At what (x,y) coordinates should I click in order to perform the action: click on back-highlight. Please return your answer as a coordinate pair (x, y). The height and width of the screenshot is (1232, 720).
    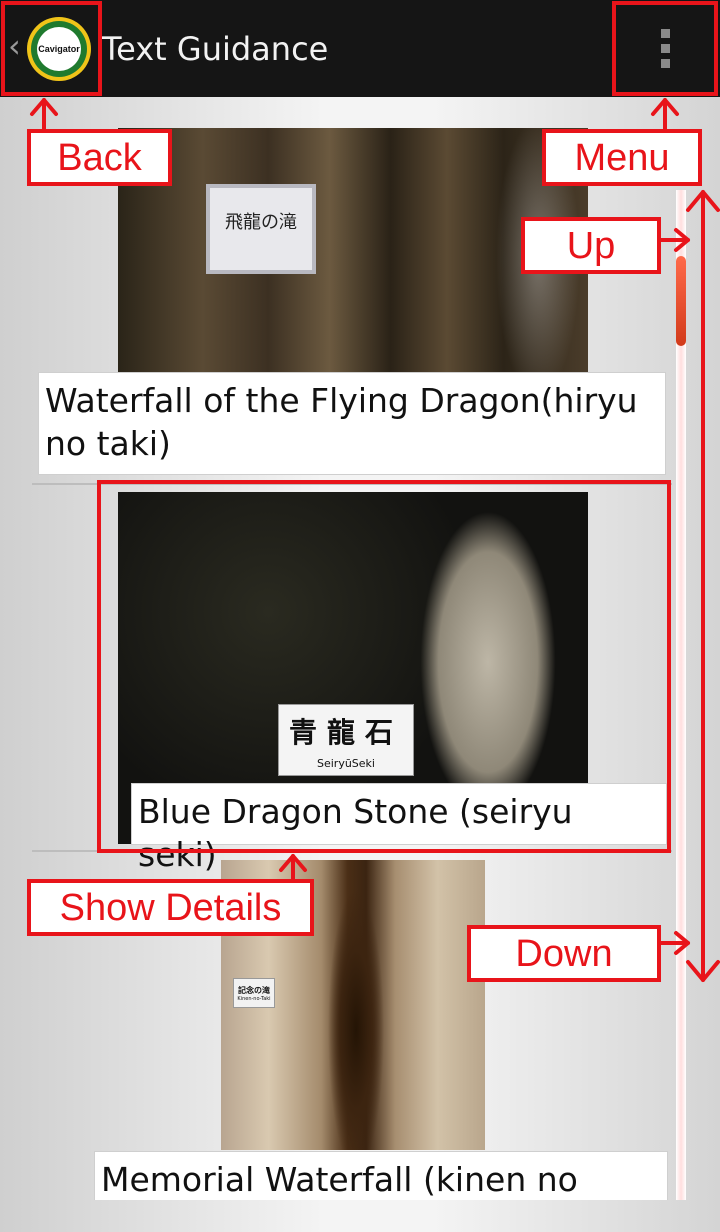
    Looking at the image, I should click on (51, 48).